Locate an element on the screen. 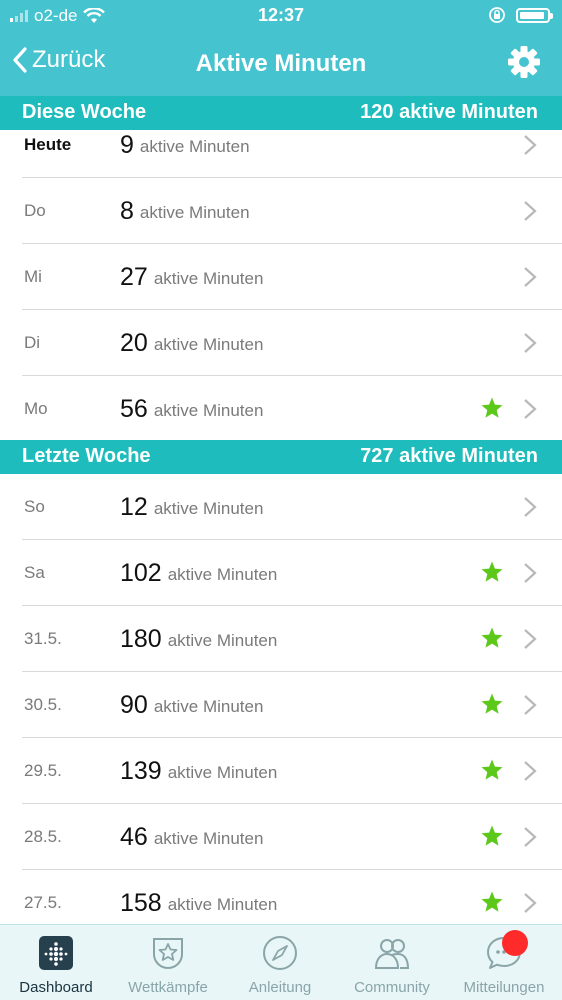  day-row-mo: Mo 56 aktive Minuten is located at coordinates (281, 409).